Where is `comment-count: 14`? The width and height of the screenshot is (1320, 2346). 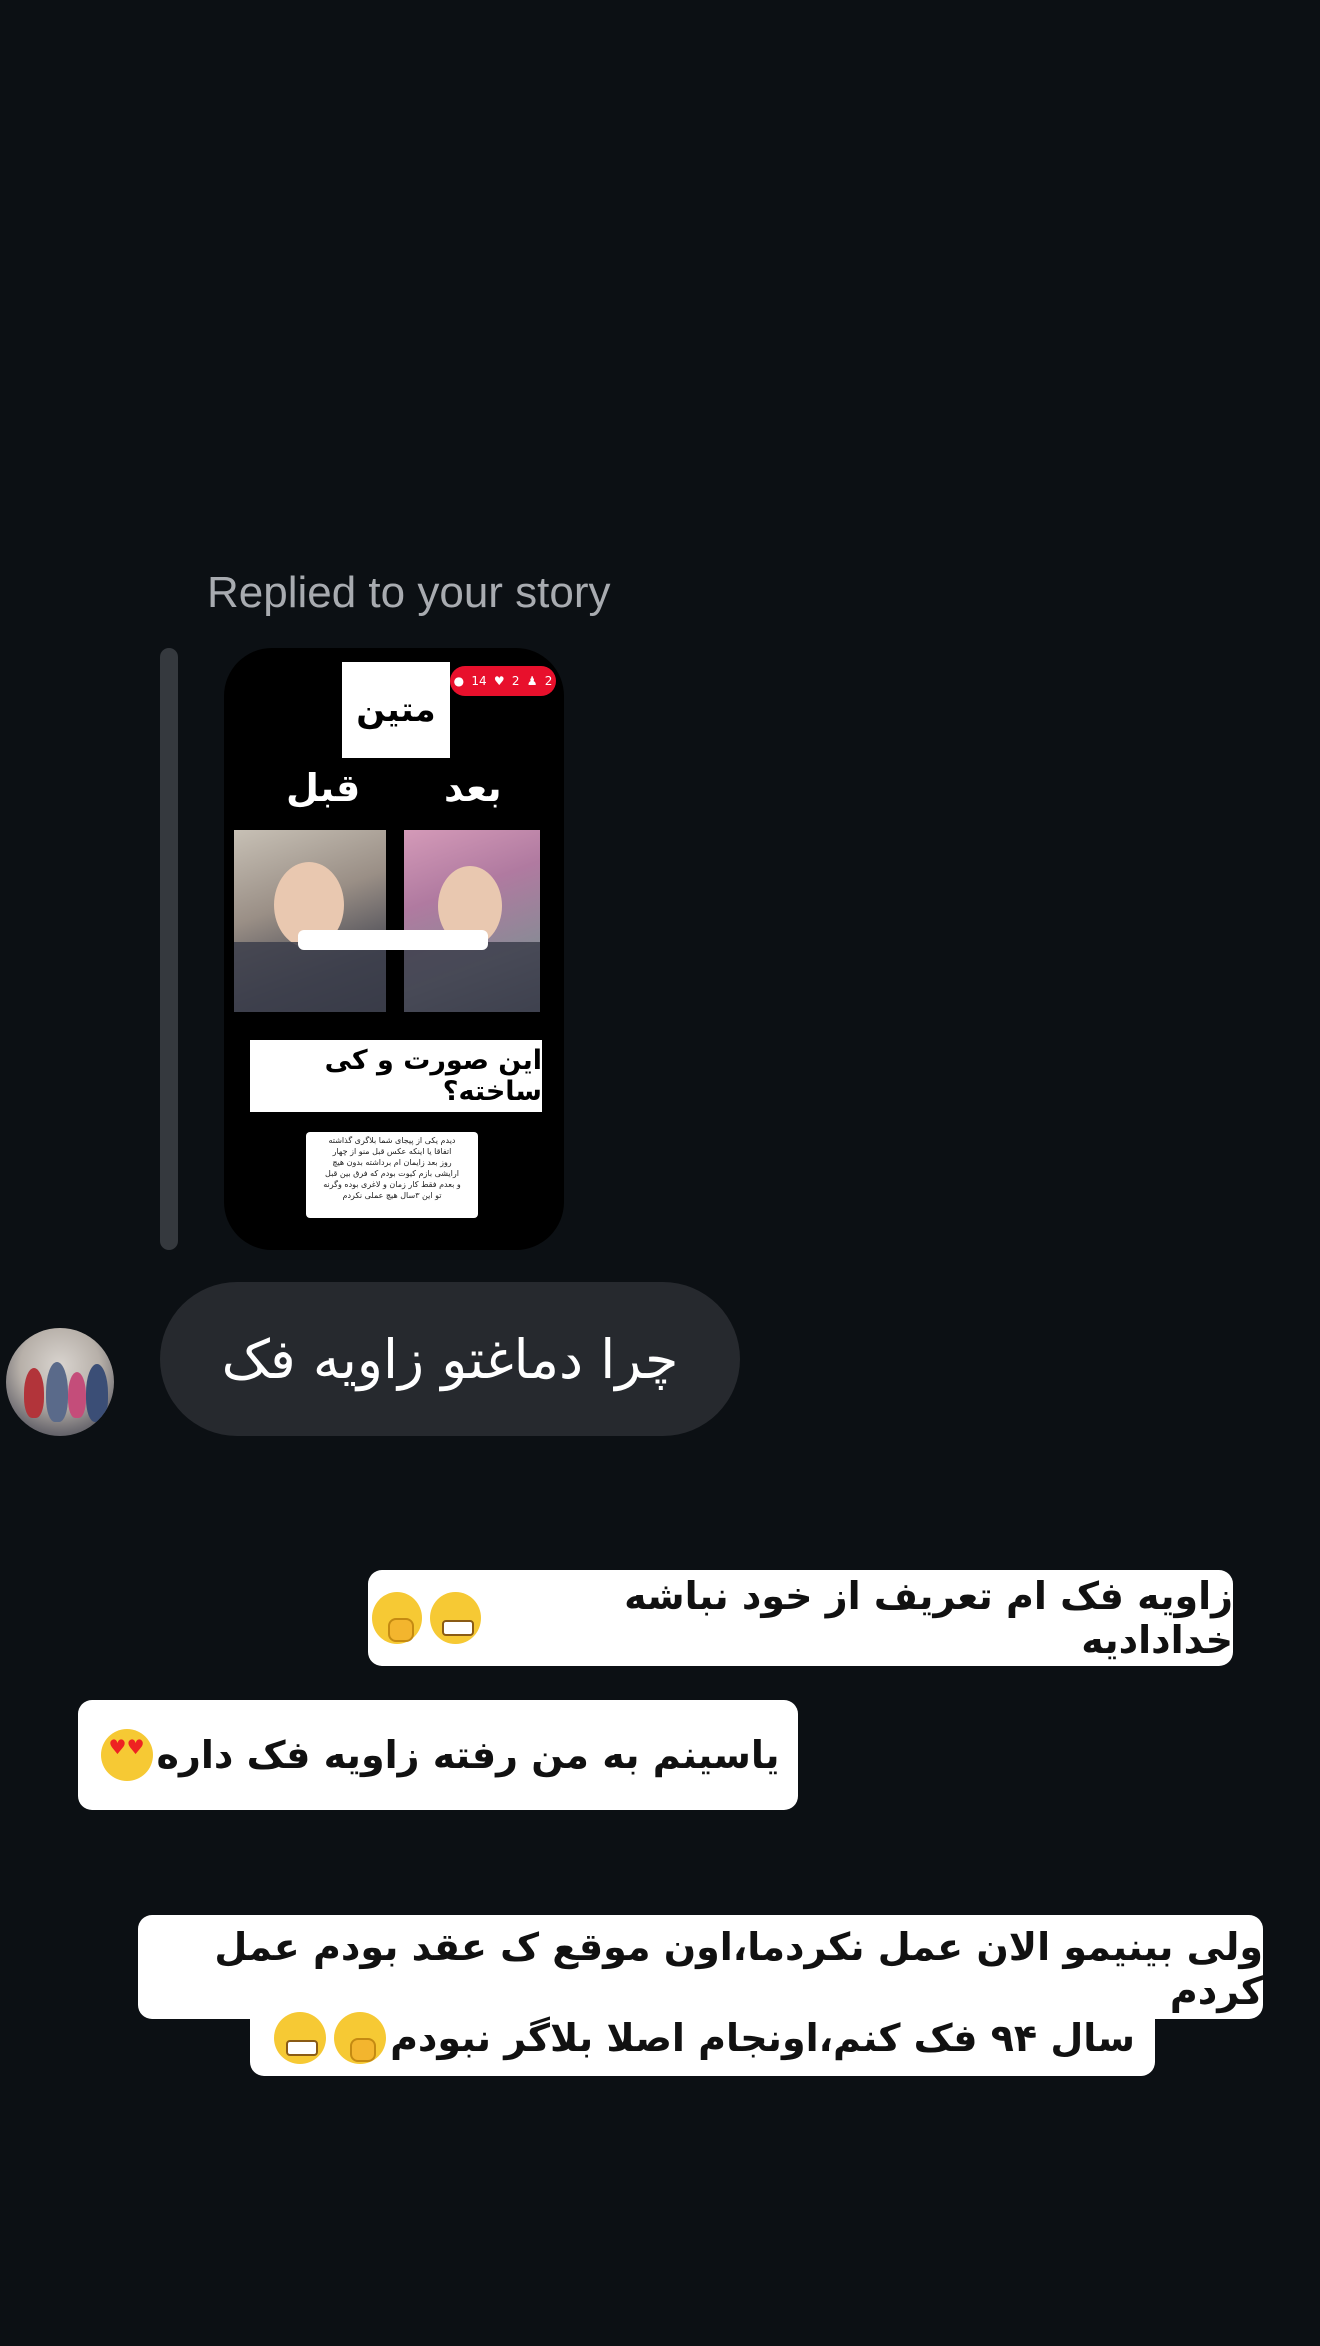
comment-count: 14 is located at coordinates (479, 681).